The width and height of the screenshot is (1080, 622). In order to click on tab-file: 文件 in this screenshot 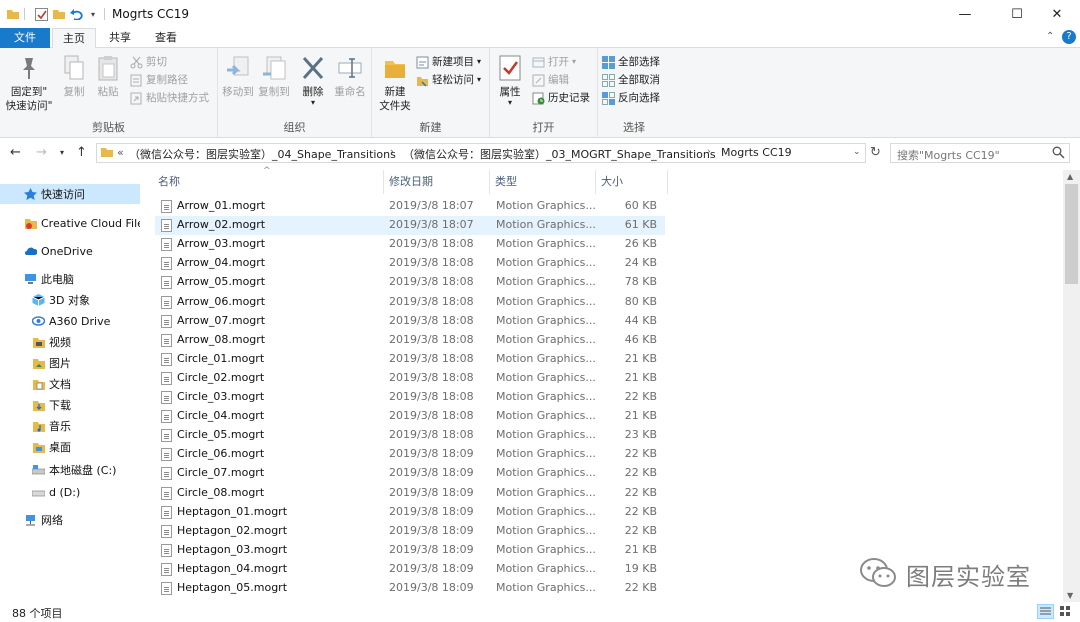, I will do `click(25, 38)`.